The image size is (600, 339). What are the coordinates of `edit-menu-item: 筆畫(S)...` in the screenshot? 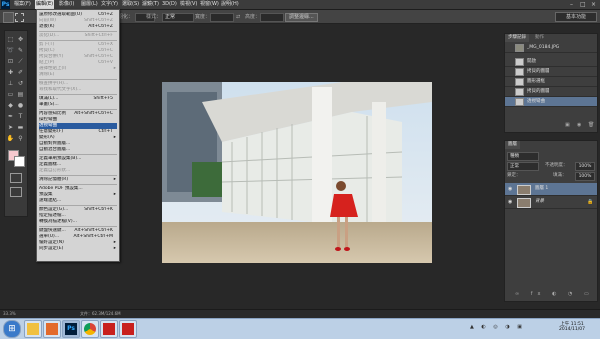 It's located at (78, 105).